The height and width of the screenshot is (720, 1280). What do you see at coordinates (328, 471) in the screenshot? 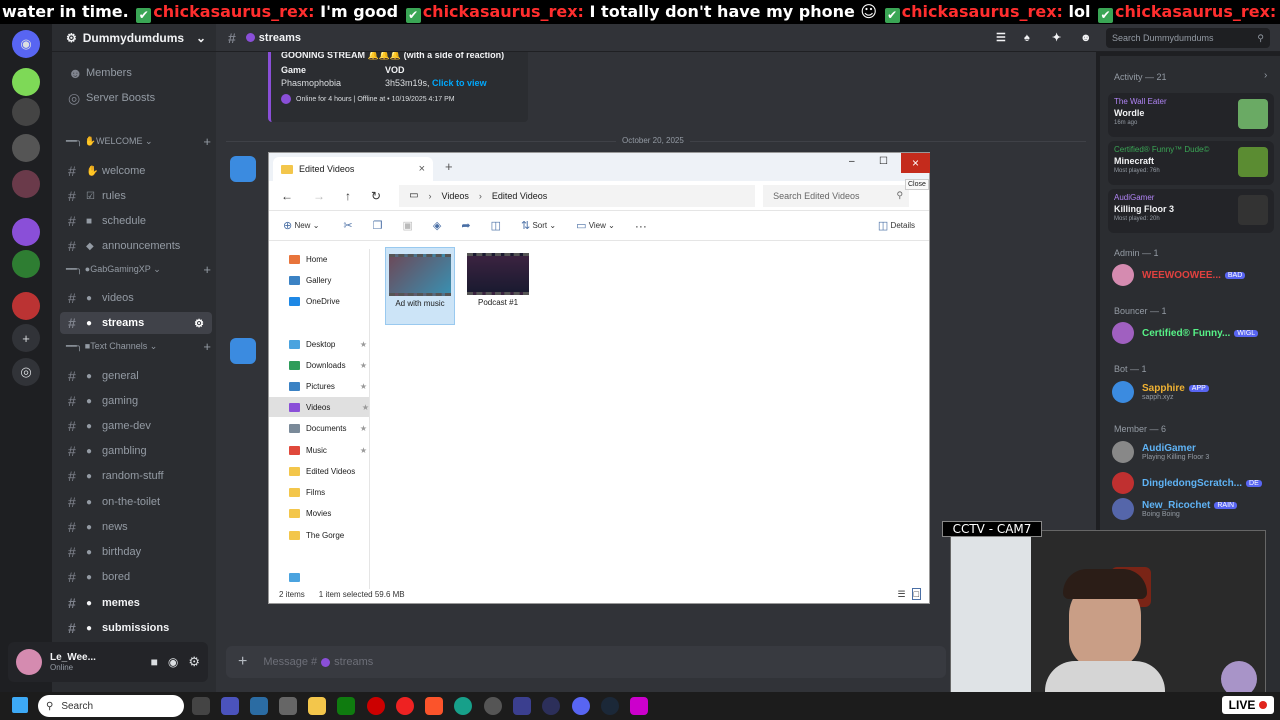
I see `nav-item-edited-videos: Edited Videos` at bounding box center [328, 471].